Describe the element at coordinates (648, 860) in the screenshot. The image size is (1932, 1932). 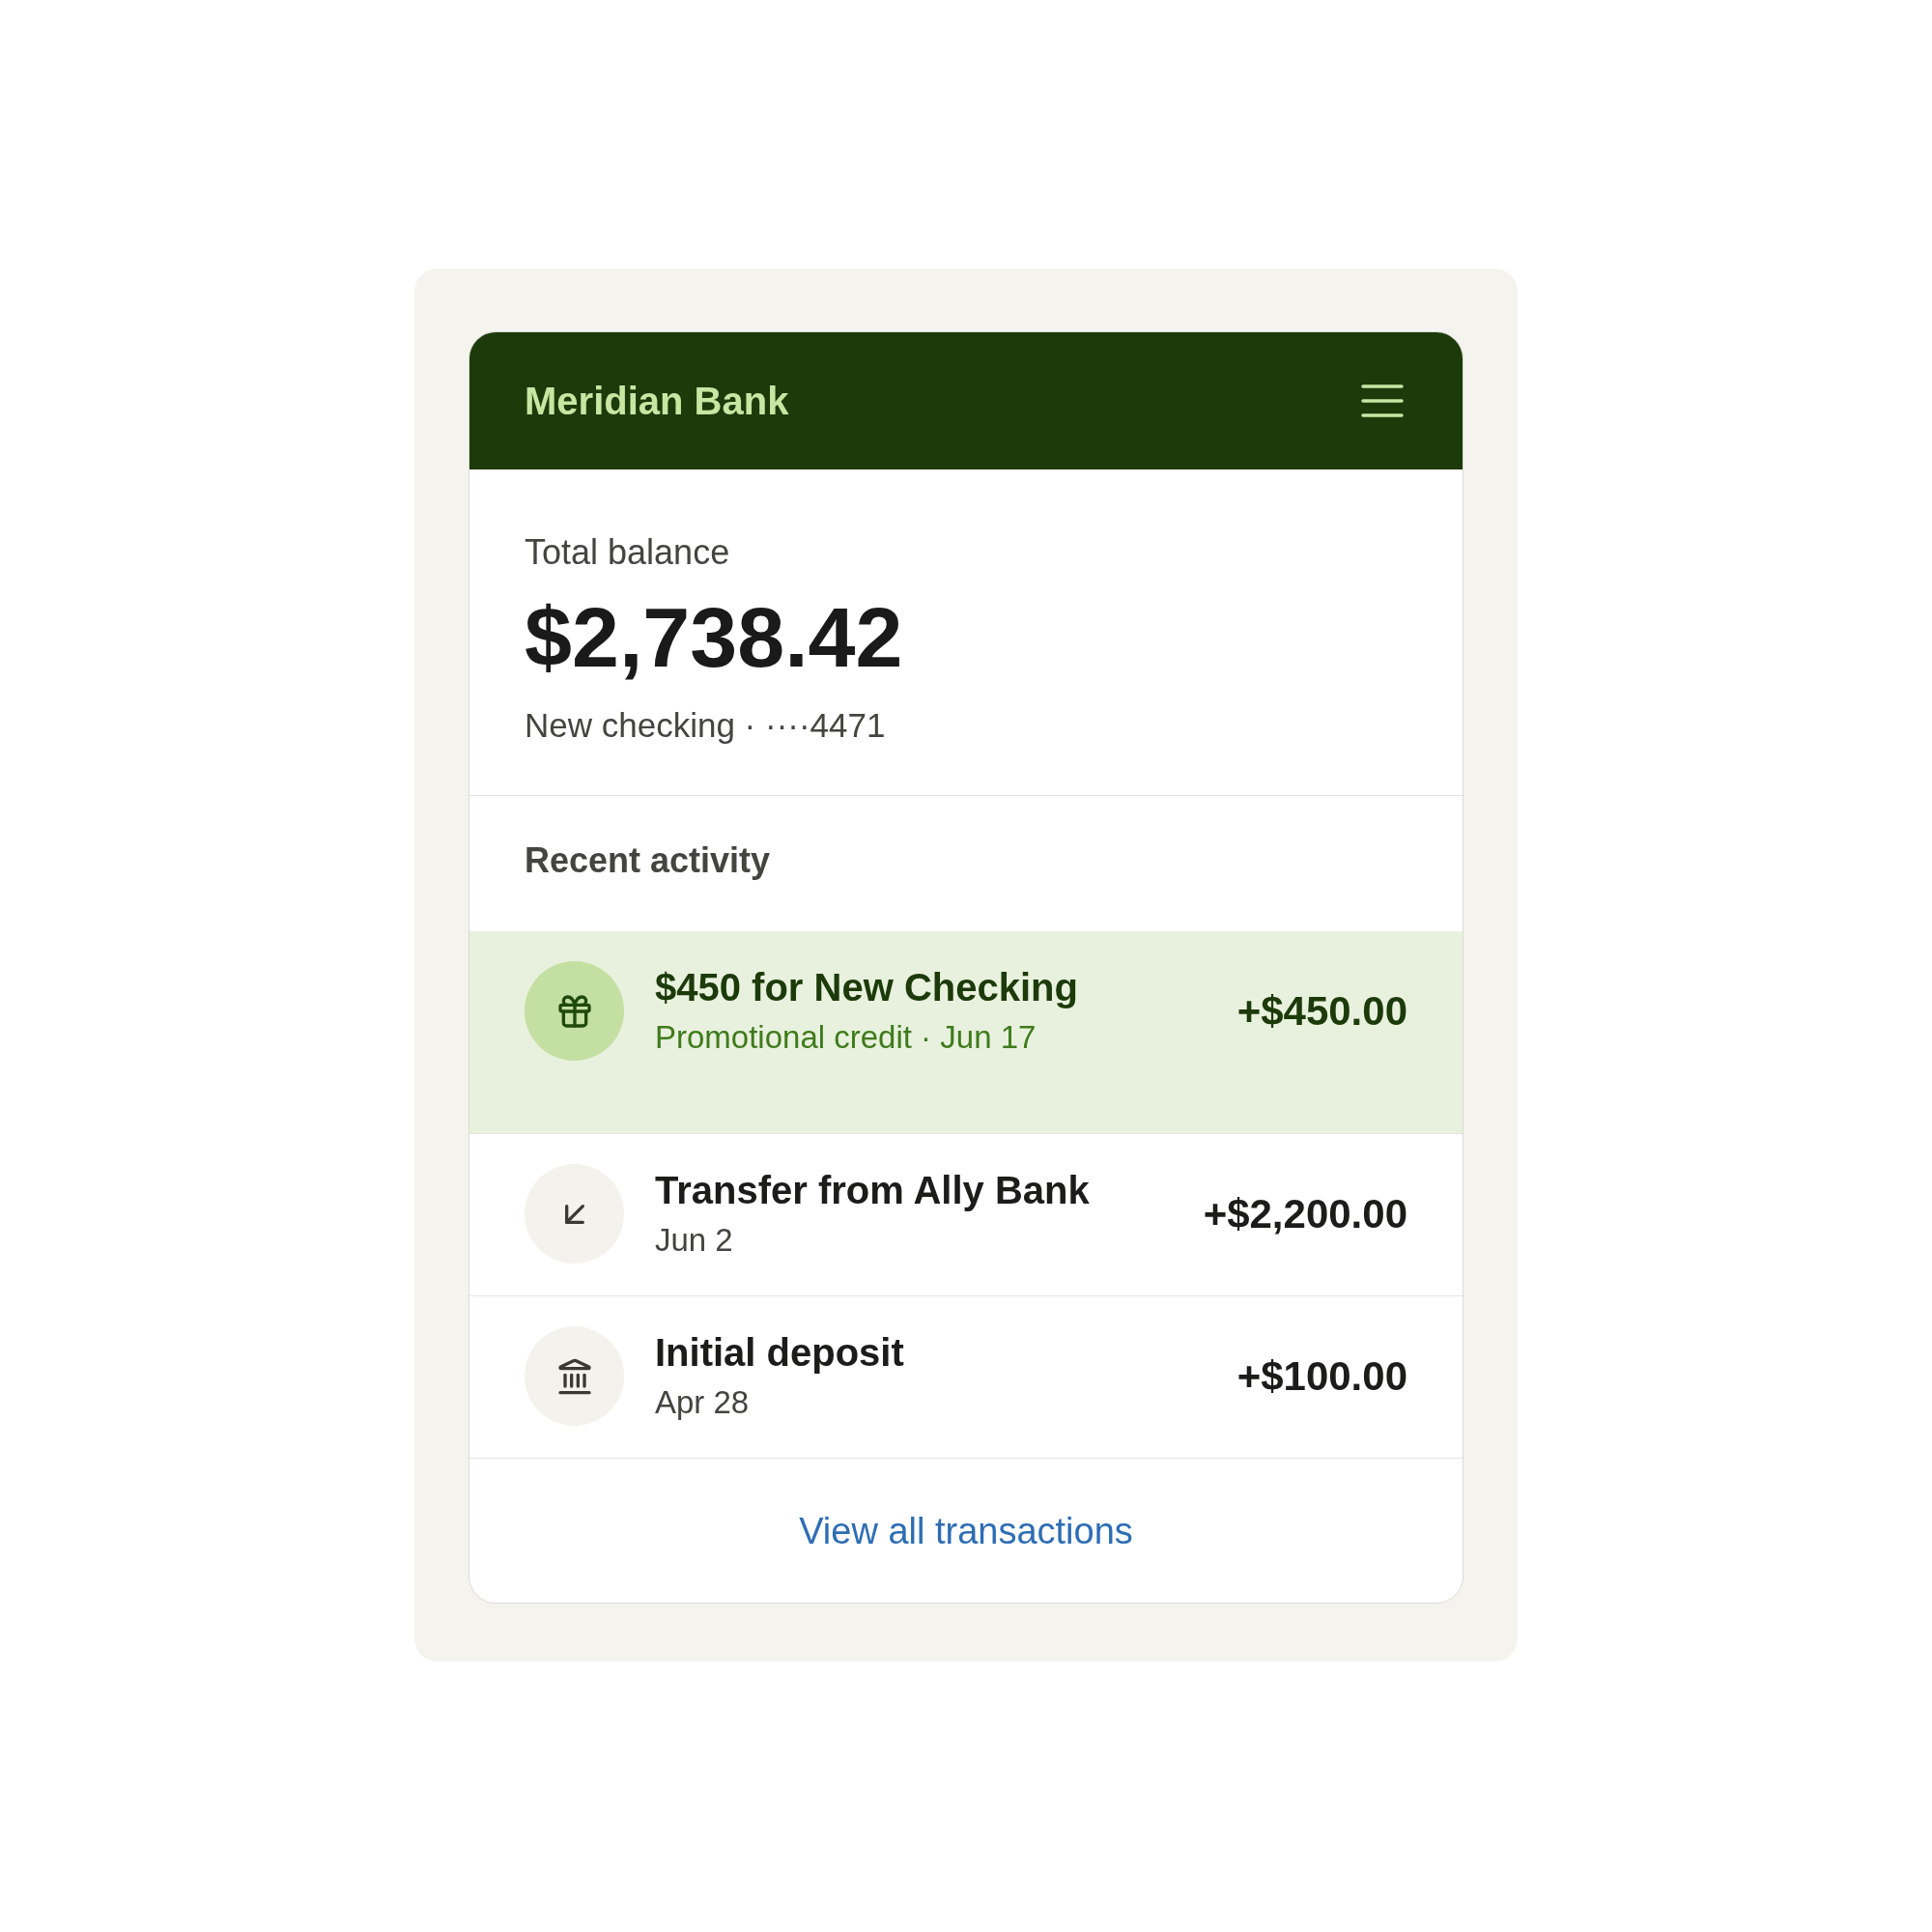
I see `section-heading: Recent activity` at that location.